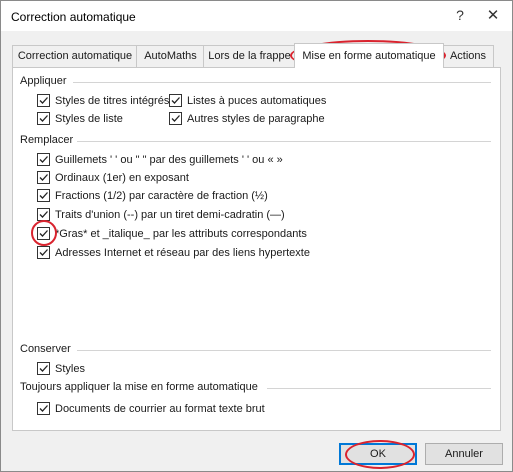 Image resolution: width=513 pixels, height=472 pixels. What do you see at coordinates (249, 56) in the screenshot?
I see `tab-lors-de-la-frappe: Lors de la frappe` at bounding box center [249, 56].